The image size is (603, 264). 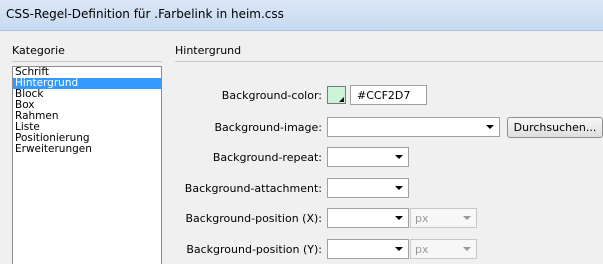 I want to click on dropdown-corner-icon, so click(x=341, y=99).